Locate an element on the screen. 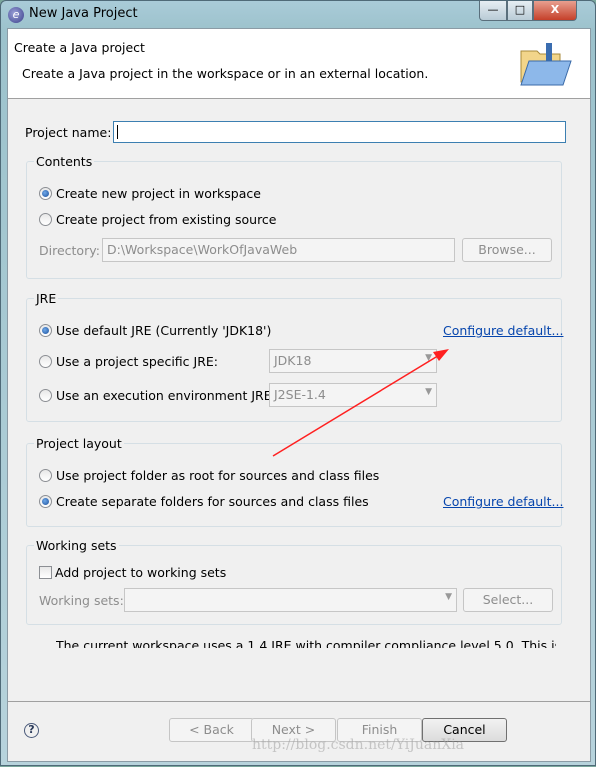  specific-jre-label: Use a project specific JRE: is located at coordinates (137, 361).